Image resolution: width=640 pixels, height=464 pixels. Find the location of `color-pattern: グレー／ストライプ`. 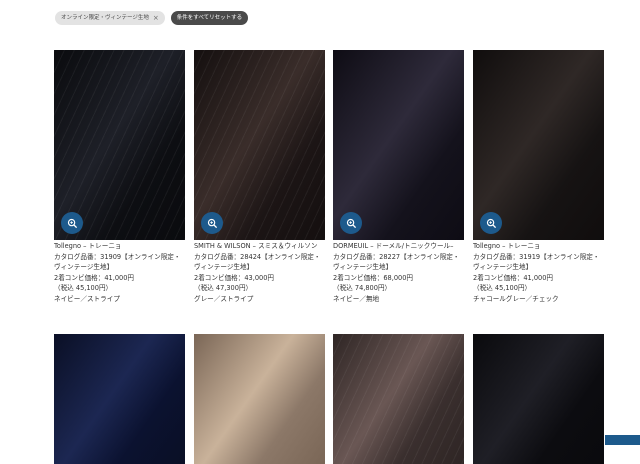

color-pattern: グレー／ストライプ is located at coordinates (224, 298).